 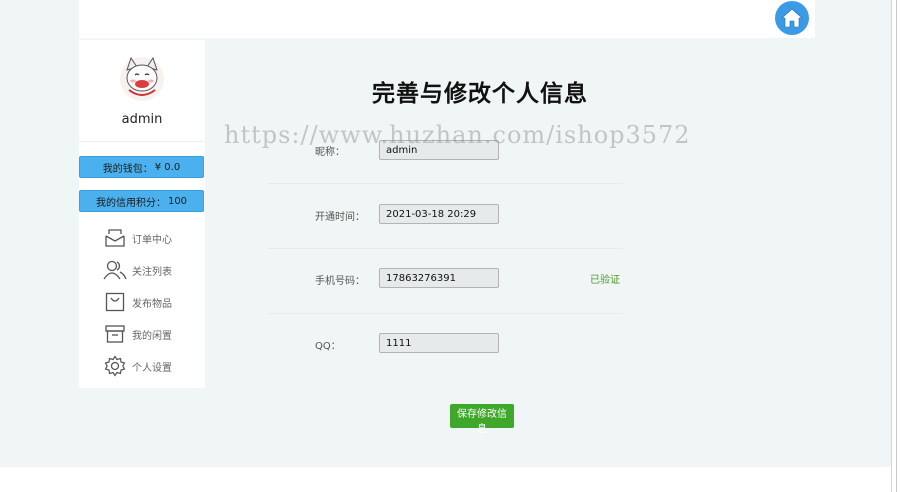 I want to click on gear-icon, so click(x=115, y=366).